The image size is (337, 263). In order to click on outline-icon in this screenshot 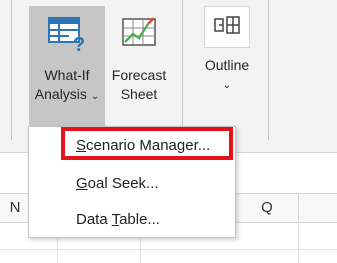, I will do `click(227, 25)`.